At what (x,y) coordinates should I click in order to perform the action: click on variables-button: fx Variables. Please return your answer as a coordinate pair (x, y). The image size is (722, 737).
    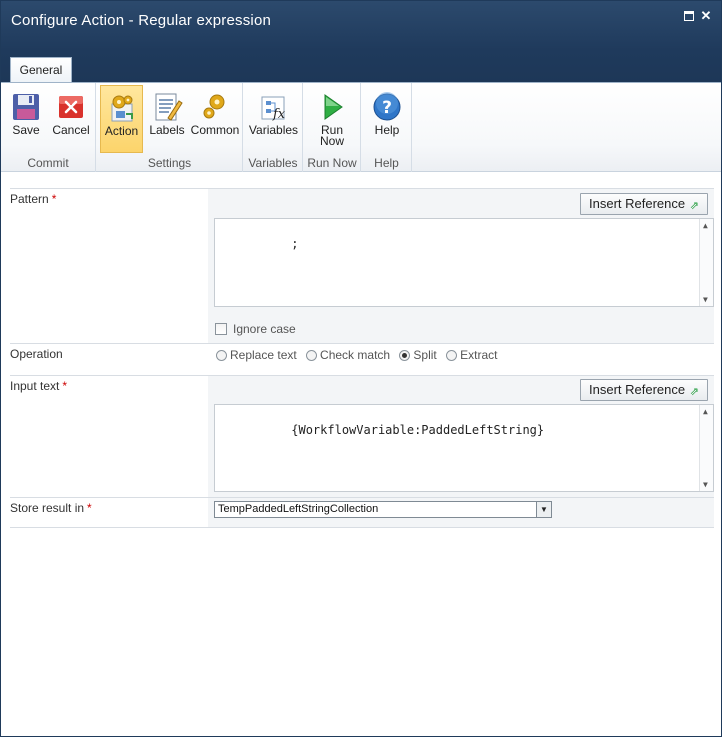
    Looking at the image, I should click on (273, 119).